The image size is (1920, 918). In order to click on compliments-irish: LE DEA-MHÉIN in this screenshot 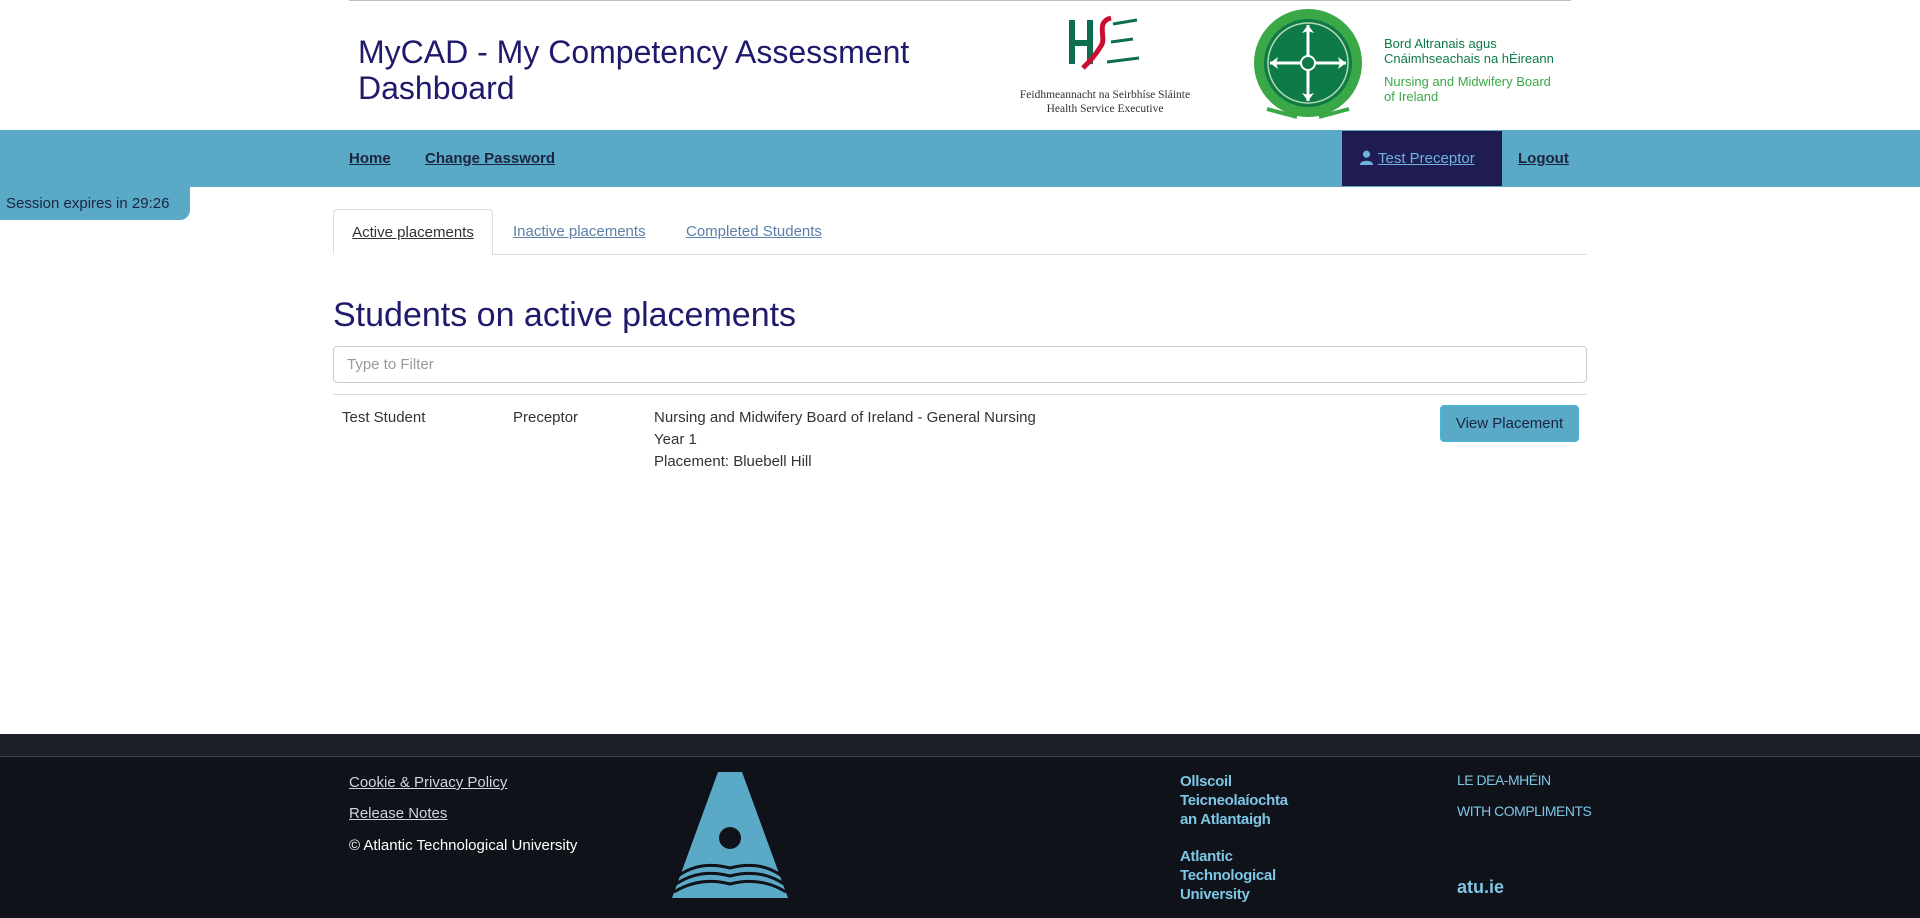, I will do `click(1504, 780)`.